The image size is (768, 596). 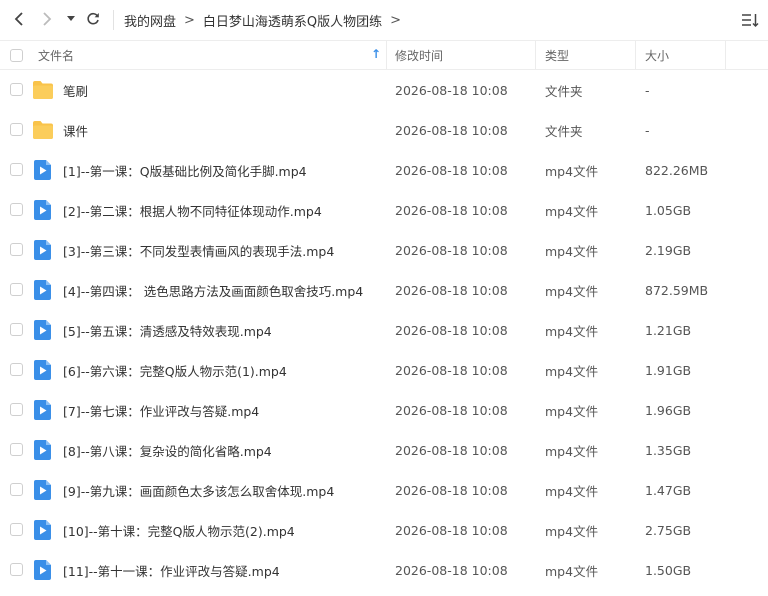 I want to click on file-name: [9]--第九课：画面颜色太多该怎么取舍体现.mp4, so click(x=198, y=490).